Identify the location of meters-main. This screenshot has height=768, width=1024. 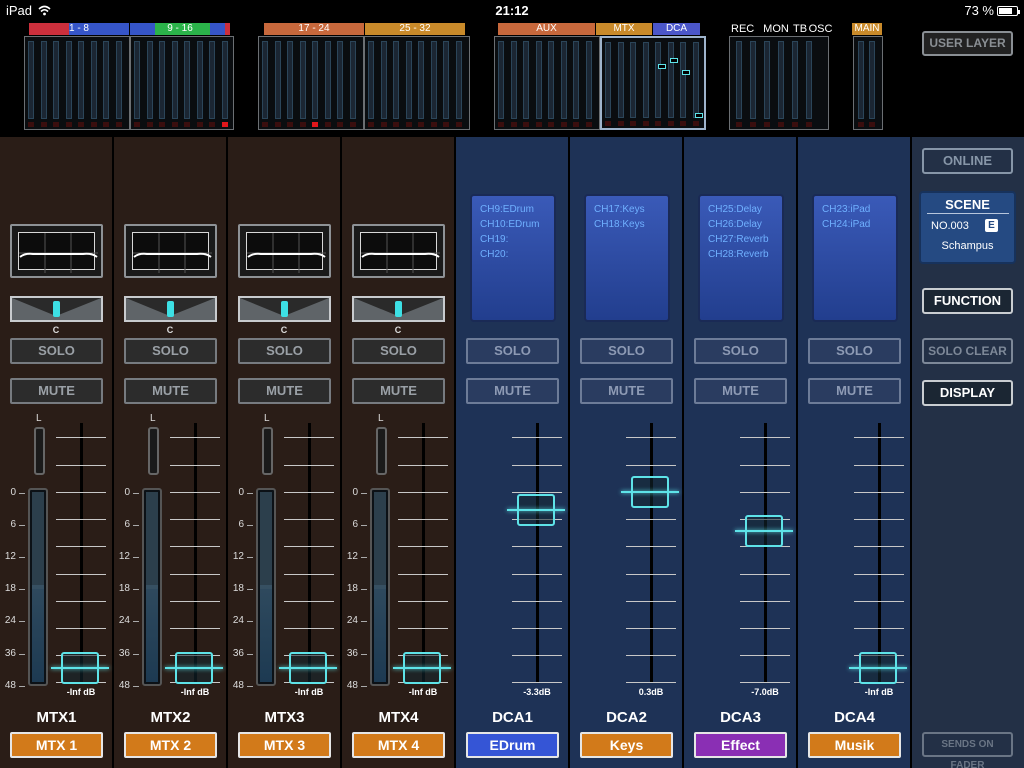
(868, 83).